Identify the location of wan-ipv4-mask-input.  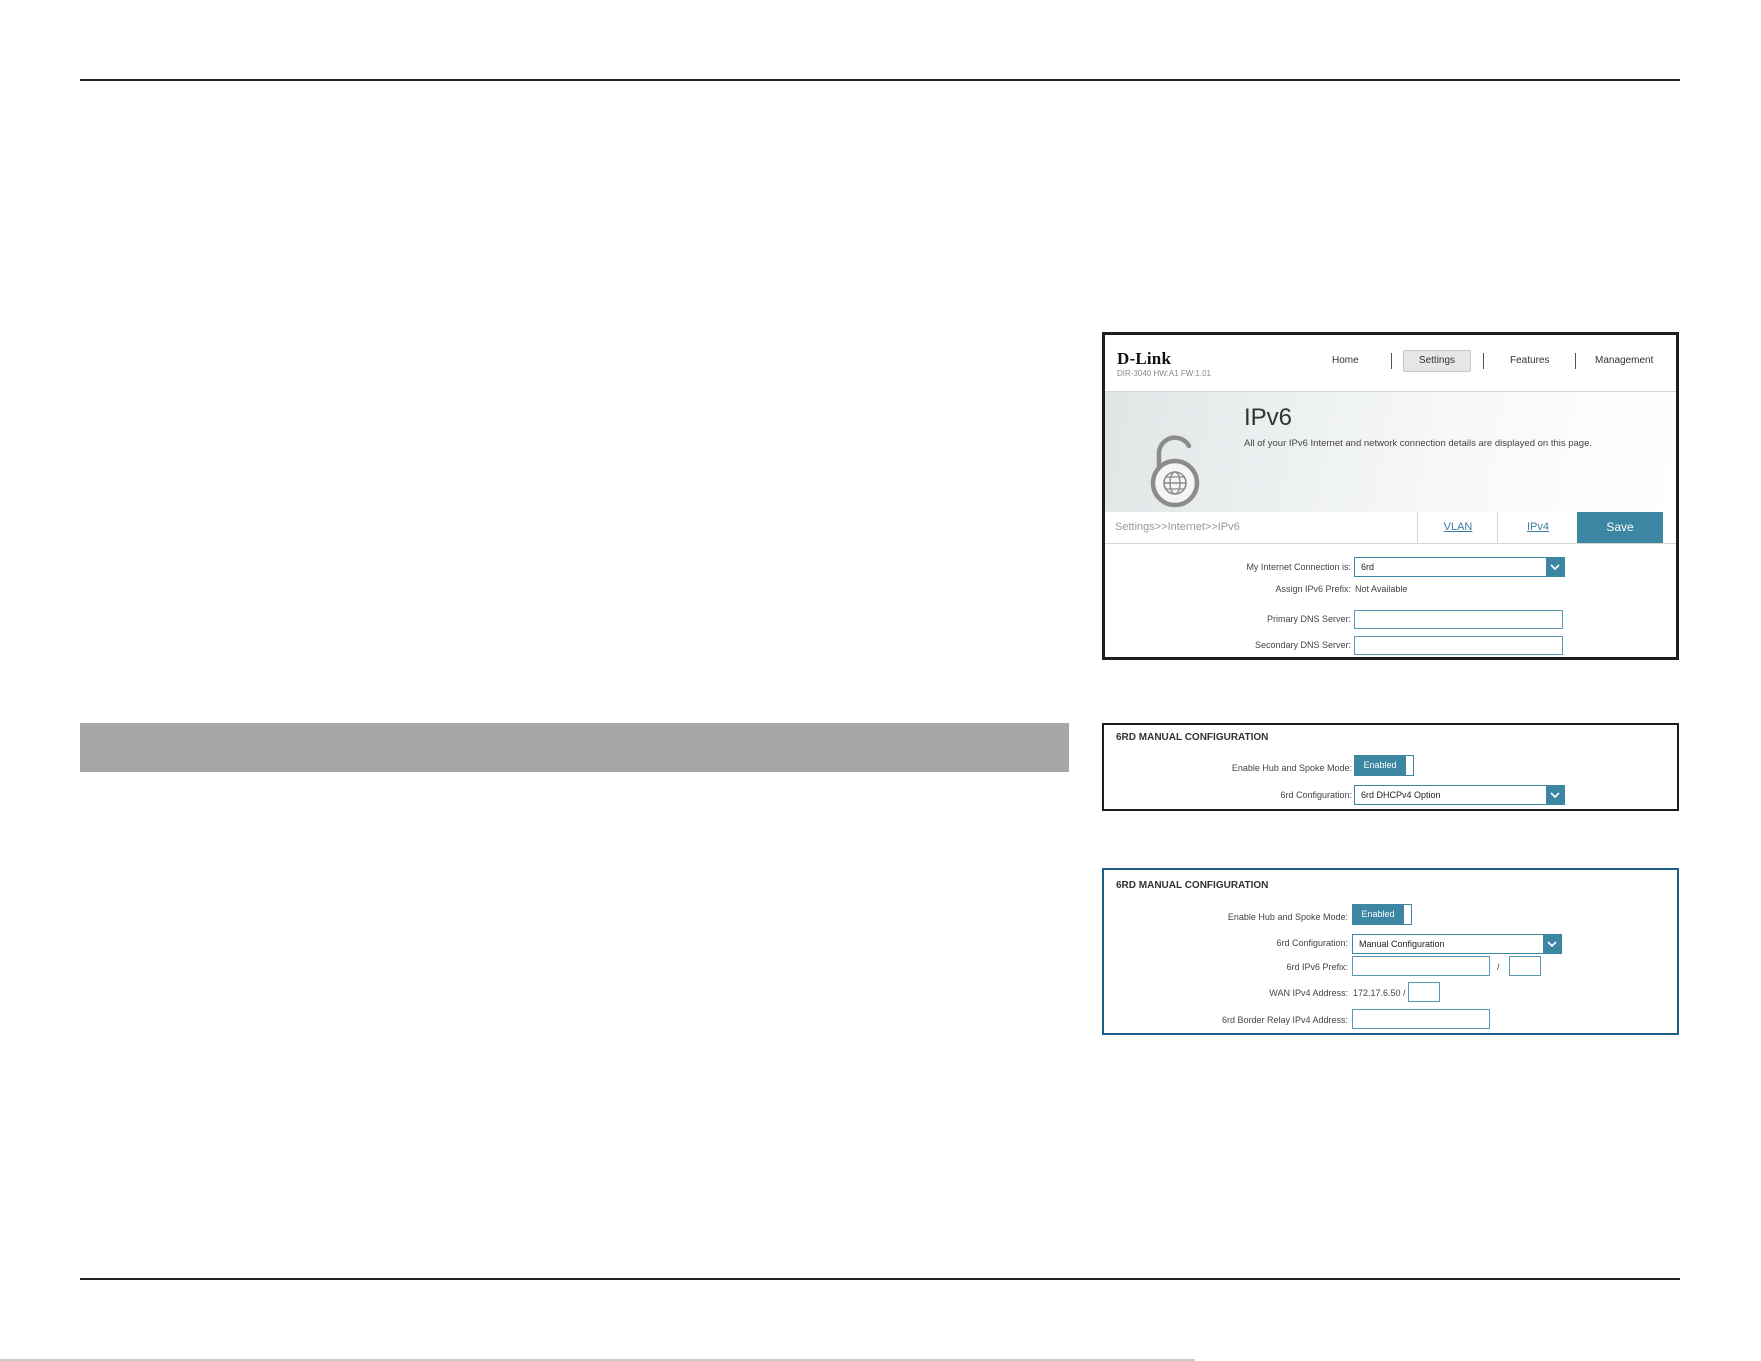
(1424, 992).